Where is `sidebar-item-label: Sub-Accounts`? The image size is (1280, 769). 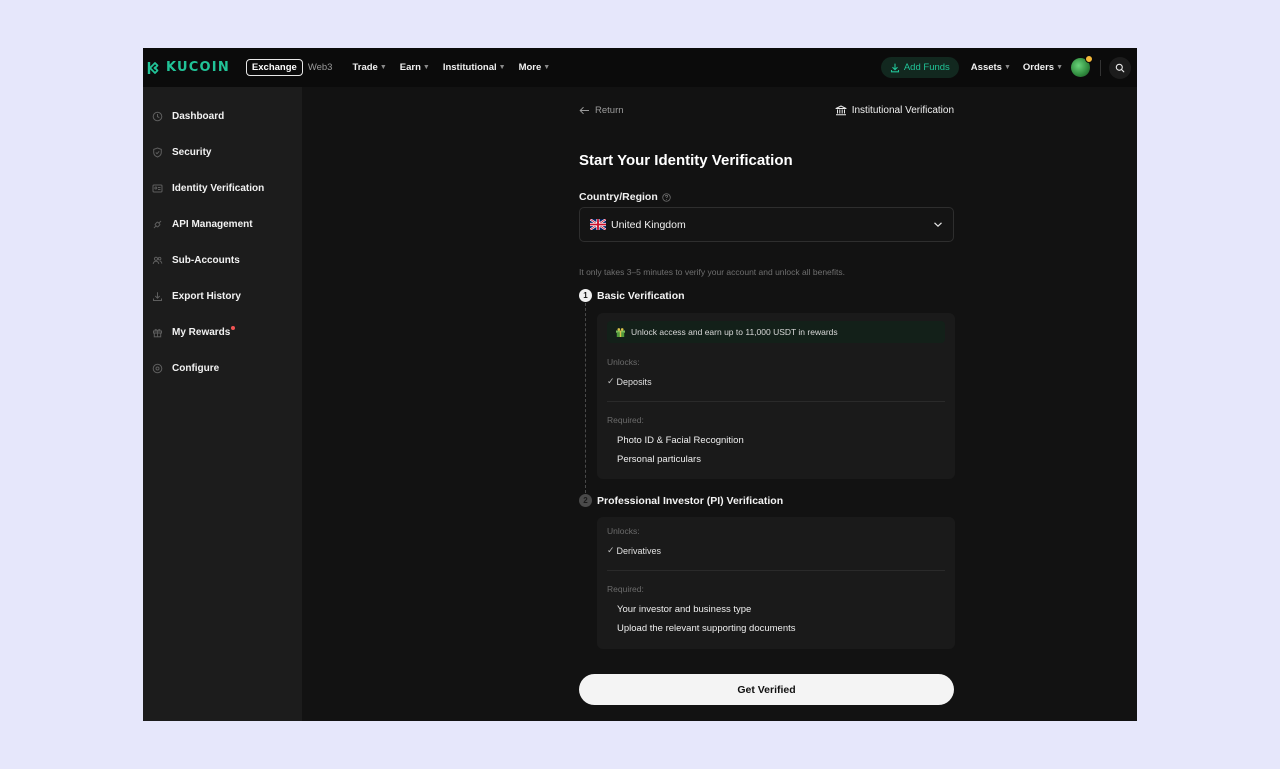
sidebar-item-label: Sub-Accounts is located at coordinates (206, 260).